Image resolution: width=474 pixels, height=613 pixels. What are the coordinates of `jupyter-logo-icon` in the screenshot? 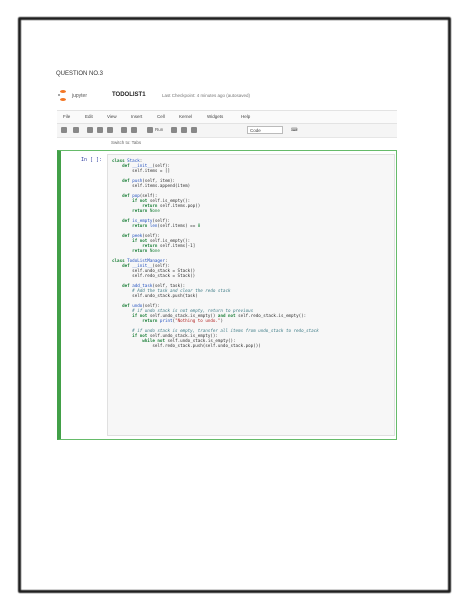 It's located at (63, 96).